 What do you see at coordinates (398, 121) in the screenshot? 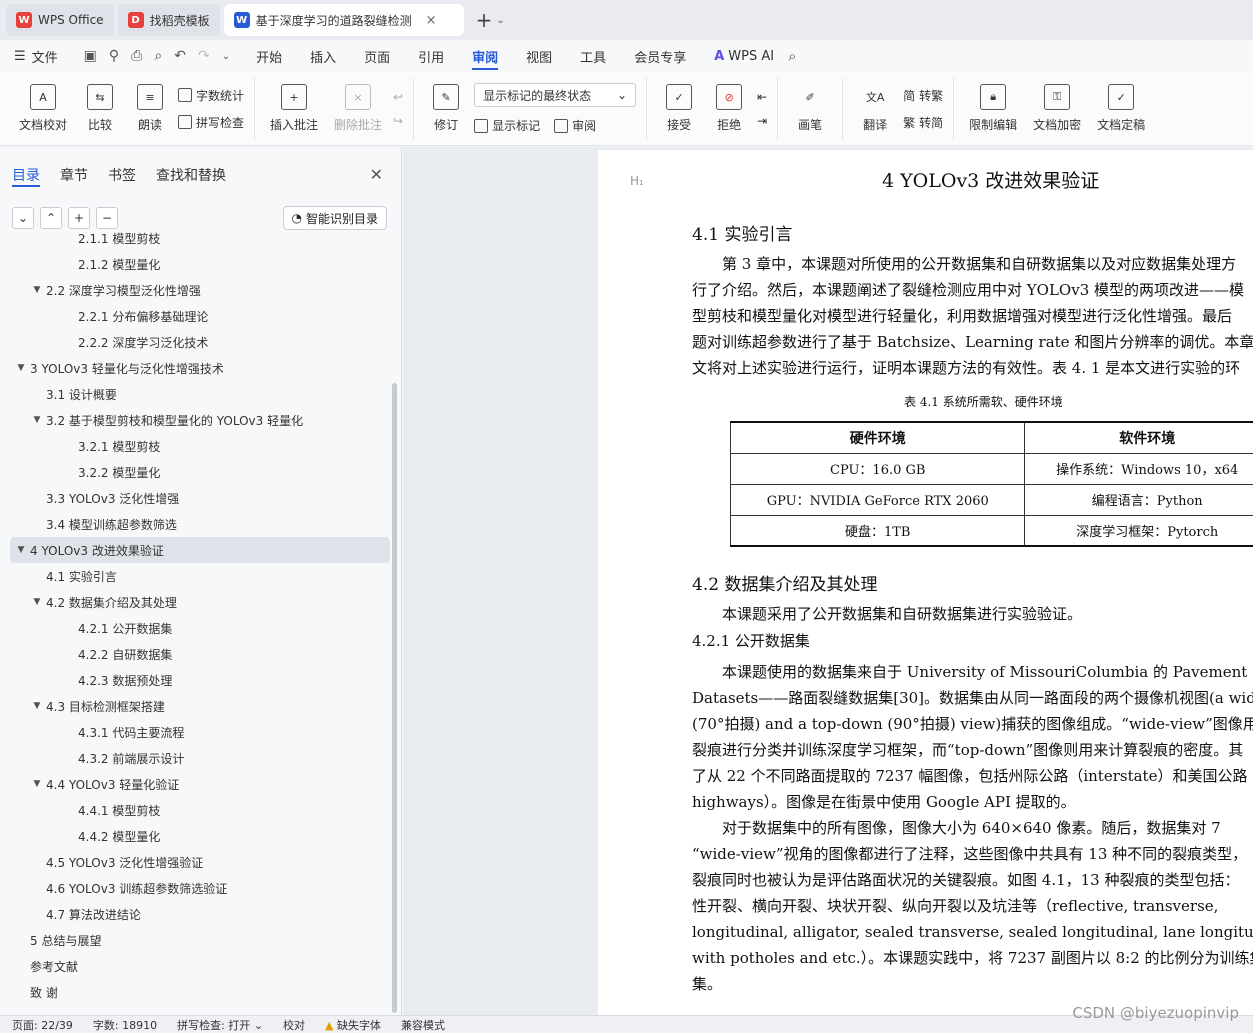
I see `next-comment-icon: ↪` at bounding box center [398, 121].